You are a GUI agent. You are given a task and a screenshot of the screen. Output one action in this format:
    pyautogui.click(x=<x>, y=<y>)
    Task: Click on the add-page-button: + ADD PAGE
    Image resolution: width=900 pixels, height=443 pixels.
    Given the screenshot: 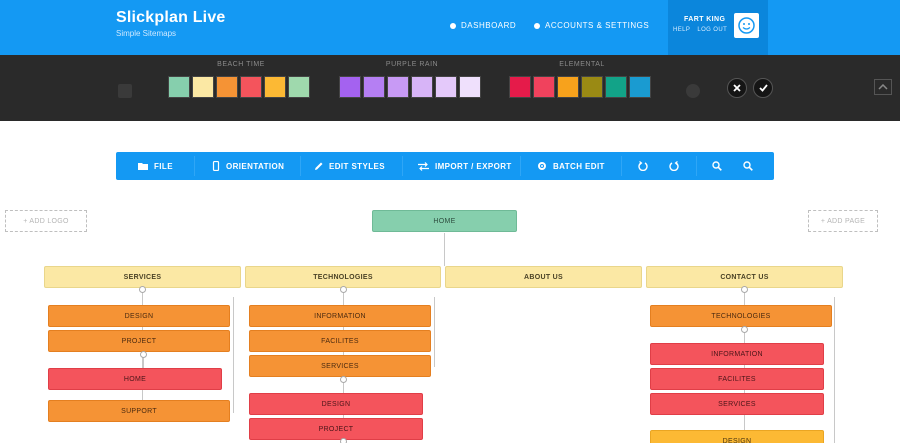 What is the action you would take?
    pyautogui.click(x=843, y=221)
    